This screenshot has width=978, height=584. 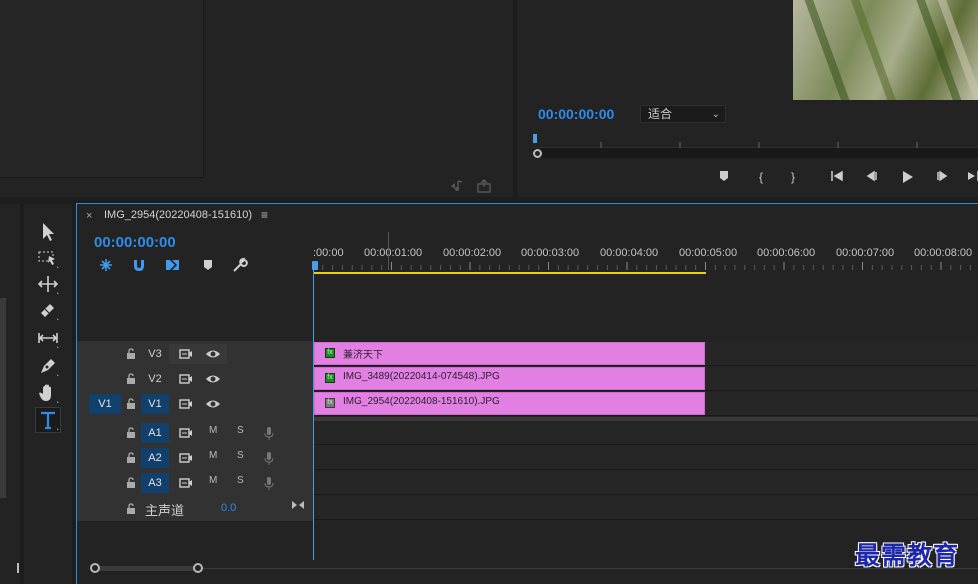 What do you see at coordinates (315, 265) in the screenshot?
I see `playhead-handle` at bounding box center [315, 265].